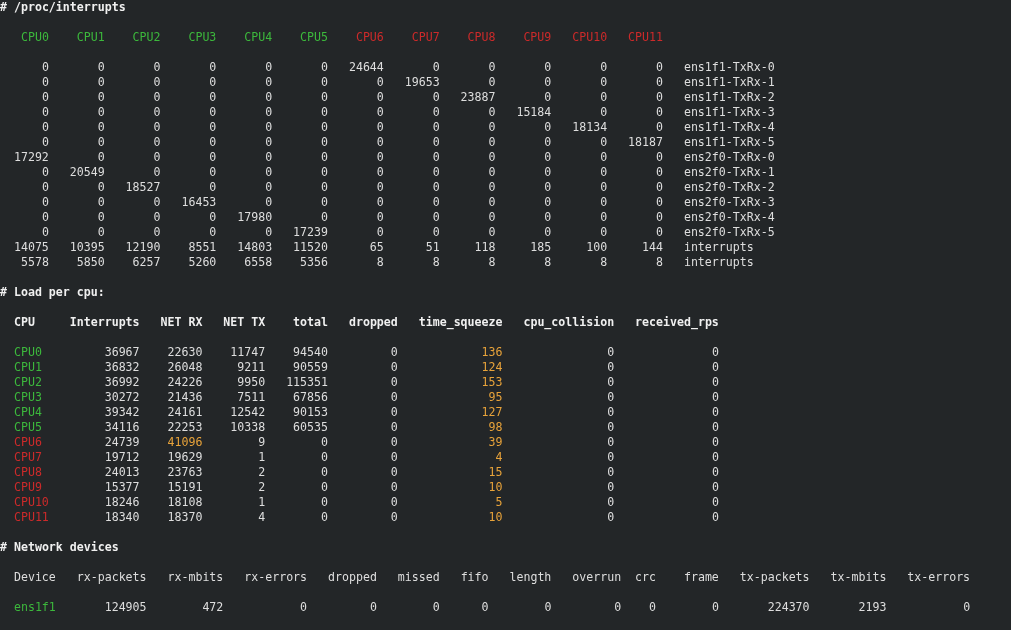 Image resolution: width=1011 pixels, height=630 pixels. What do you see at coordinates (251, 382) in the screenshot?
I see `table-cell: 9950` at bounding box center [251, 382].